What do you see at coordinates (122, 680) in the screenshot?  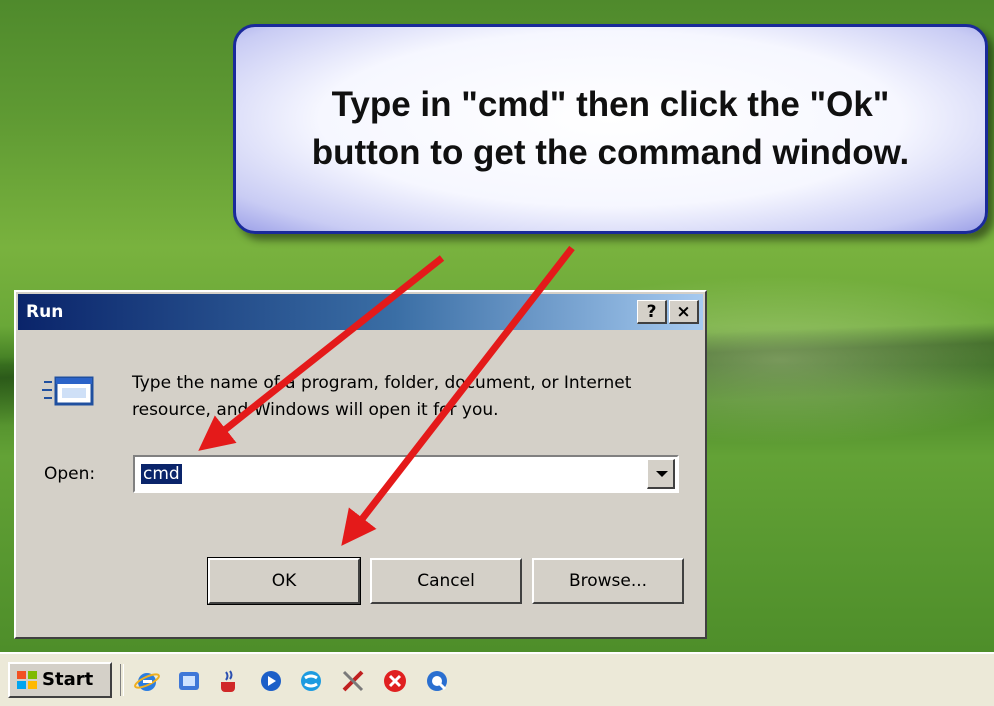 I see `taskbar-separator` at bounding box center [122, 680].